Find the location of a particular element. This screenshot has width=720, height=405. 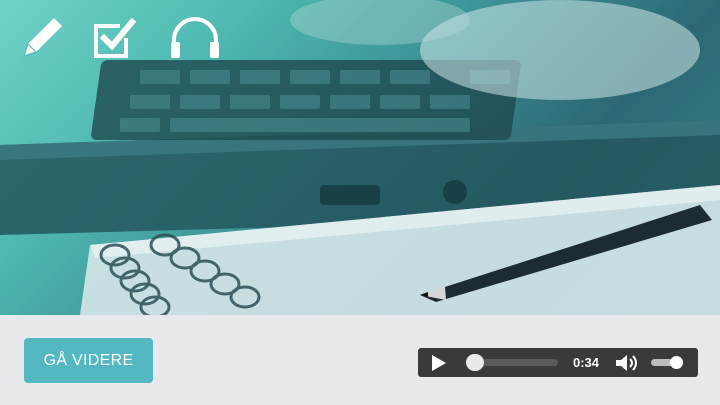

time-display: 0:34 is located at coordinates (586, 362).